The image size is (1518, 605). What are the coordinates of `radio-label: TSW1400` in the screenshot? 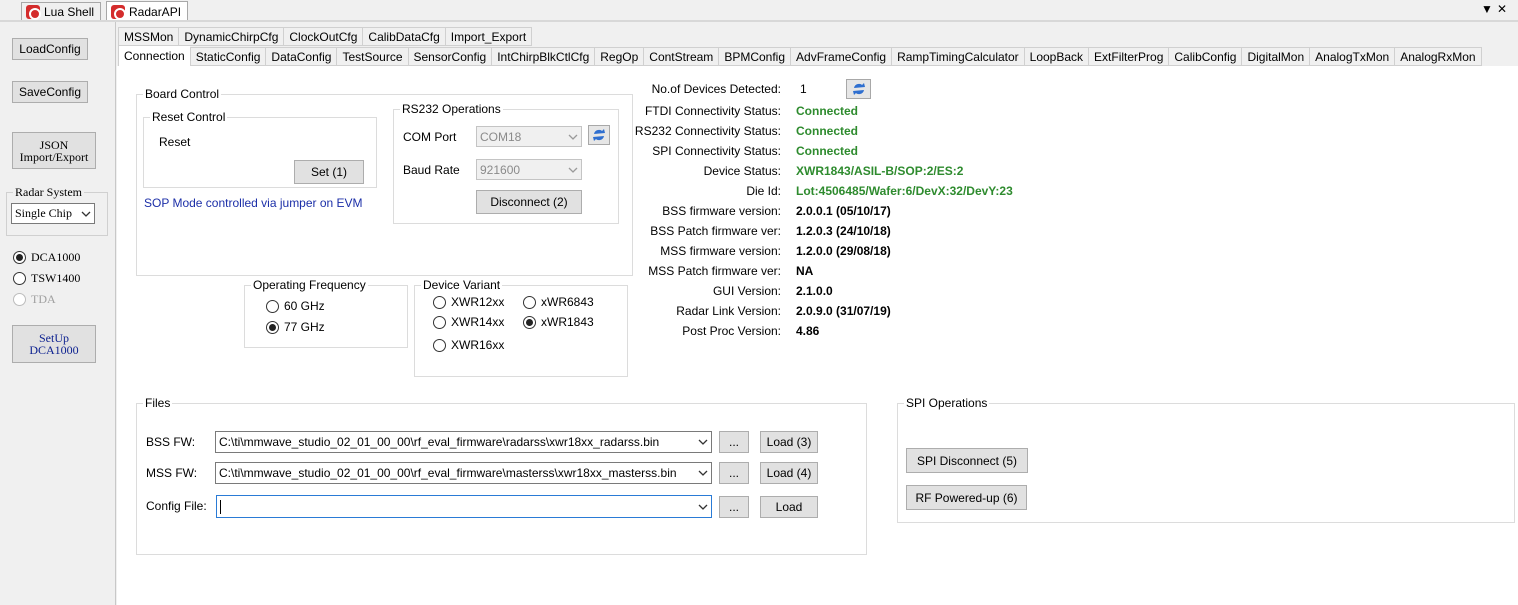 It's located at (56, 278).